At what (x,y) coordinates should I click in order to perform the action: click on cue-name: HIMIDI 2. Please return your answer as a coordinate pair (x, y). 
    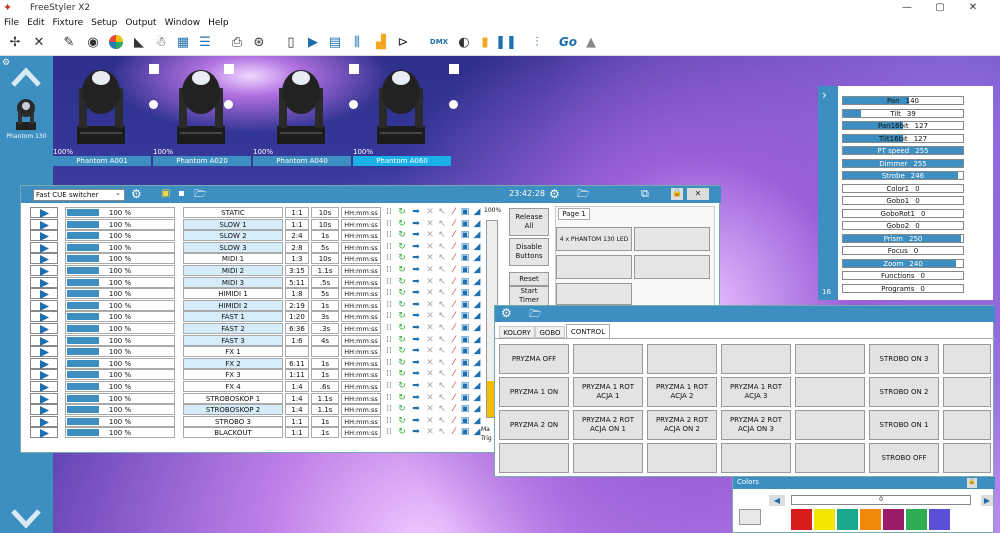
    Looking at the image, I should click on (233, 305).